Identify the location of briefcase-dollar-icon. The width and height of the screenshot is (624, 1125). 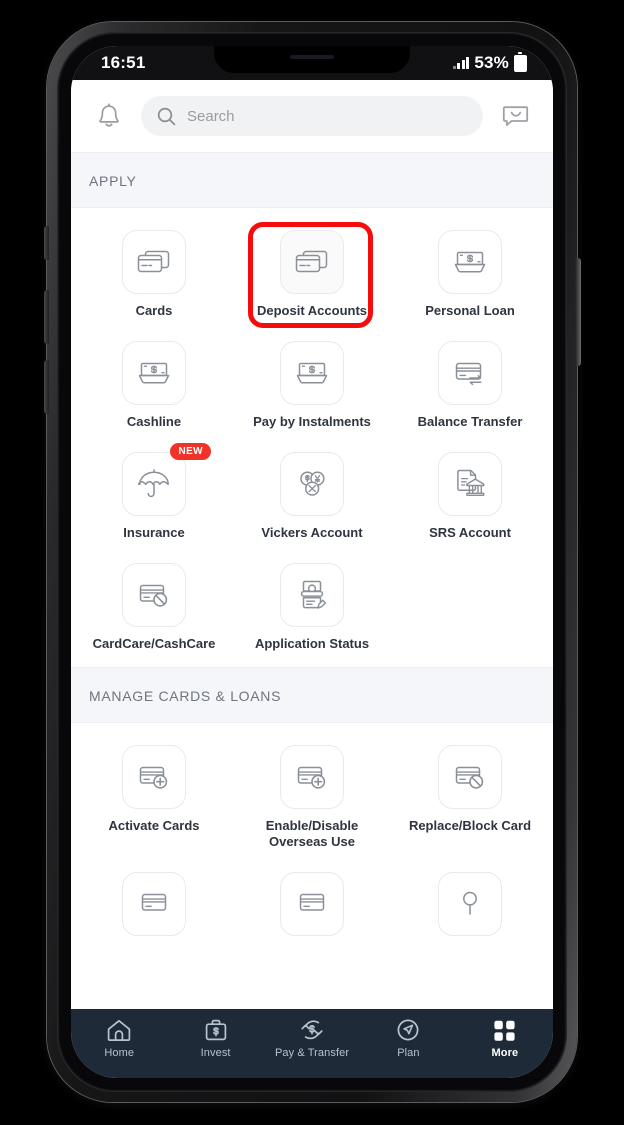
(215, 1030).